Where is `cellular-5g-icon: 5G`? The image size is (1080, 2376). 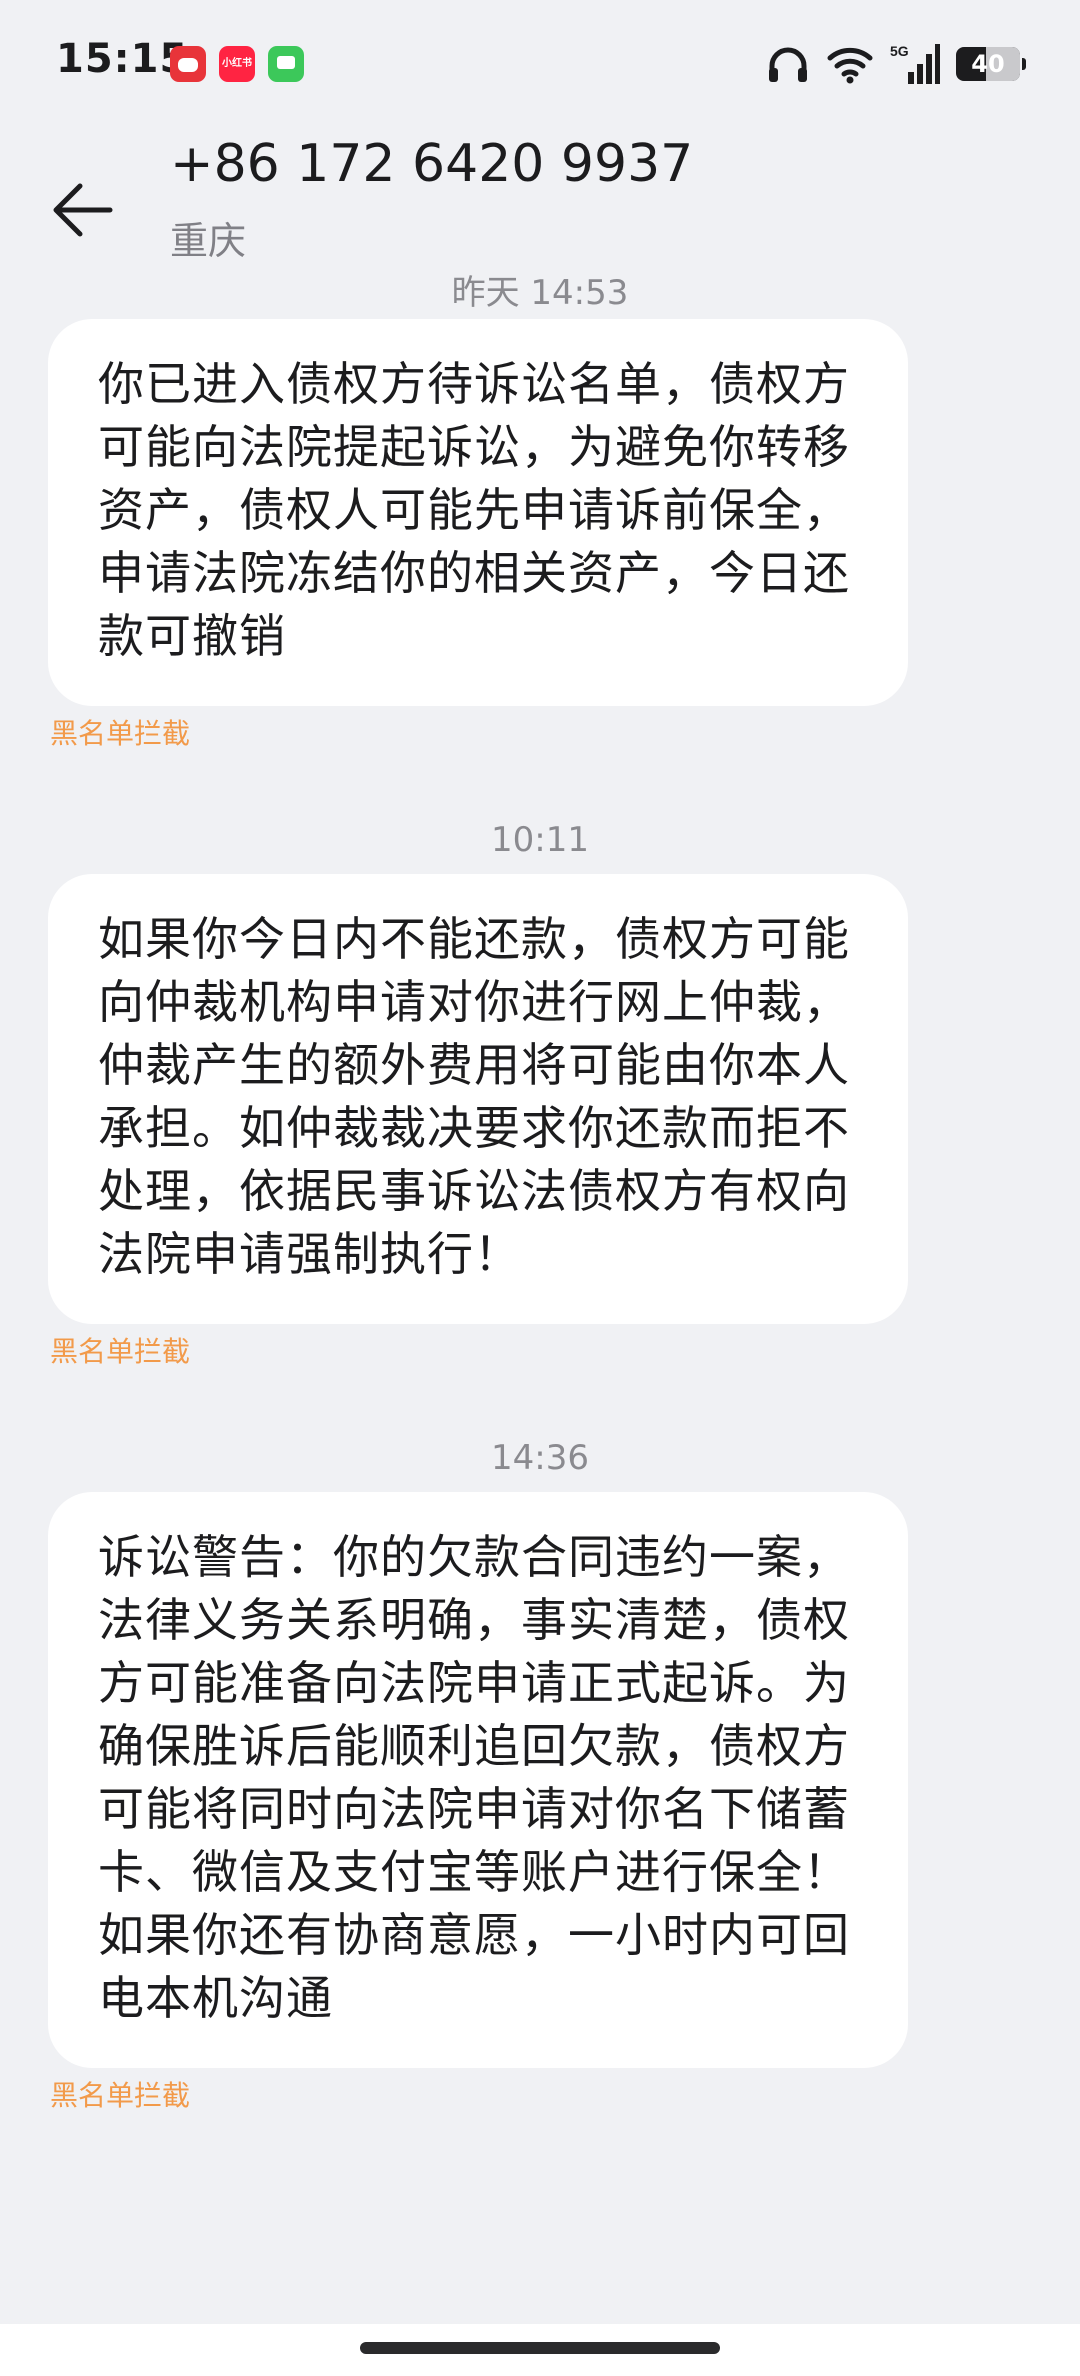 cellular-5g-icon: 5G is located at coordinates (915, 63).